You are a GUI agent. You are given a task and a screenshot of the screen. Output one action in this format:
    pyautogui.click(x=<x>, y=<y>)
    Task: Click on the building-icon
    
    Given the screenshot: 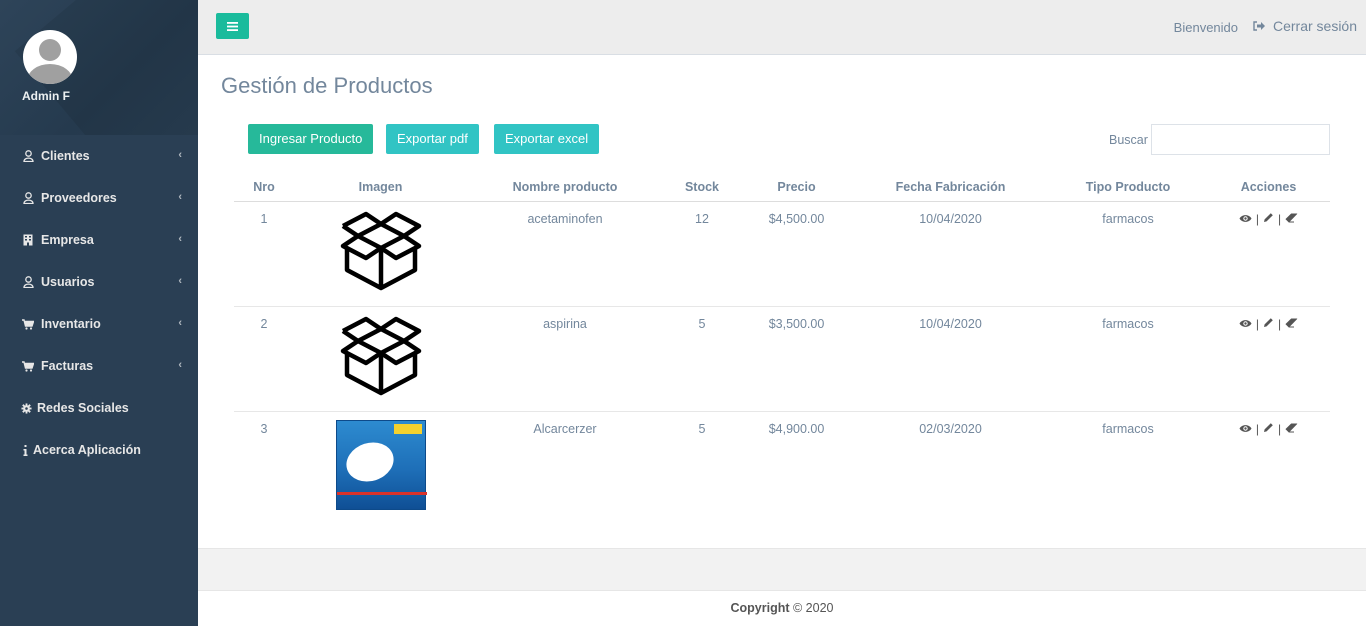 What is the action you would take?
    pyautogui.click(x=28, y=240)
    